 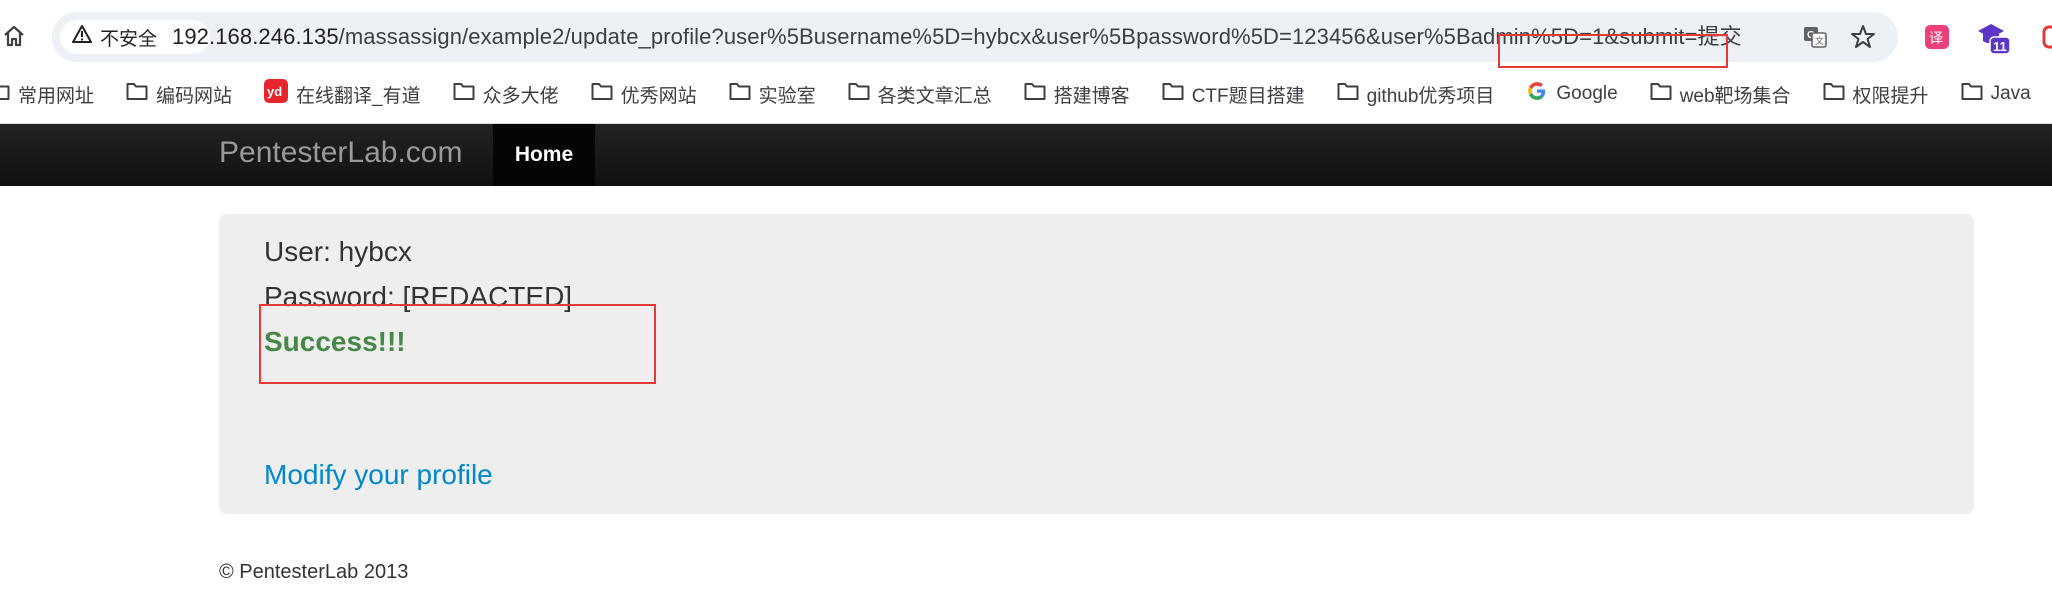 What do you see at coordinates (56, 96) in the screenshot?
I see `bookmark-label: 常用网址` at bounding box center [56, 96].